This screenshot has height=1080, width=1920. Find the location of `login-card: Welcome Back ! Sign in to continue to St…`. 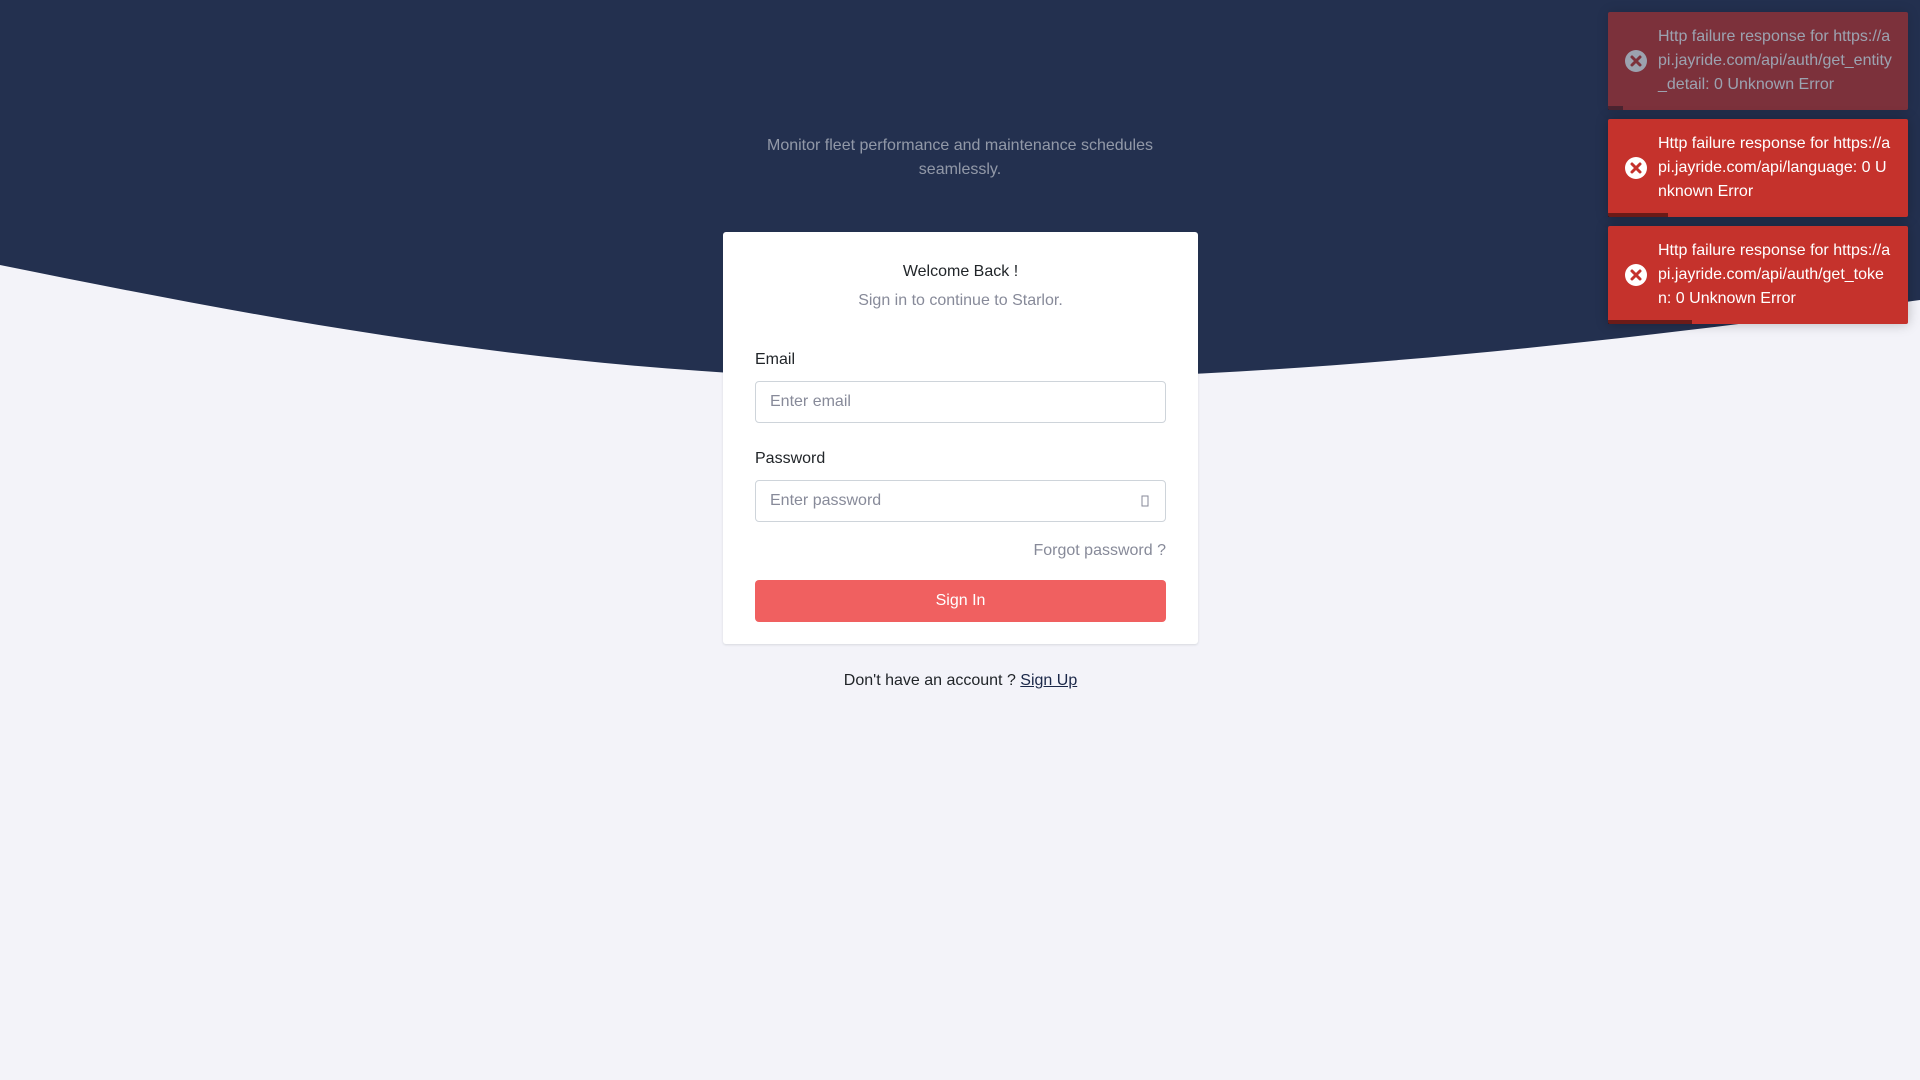

login-card: Welcome Back ! Sign in to continue to St… is located at coordinates (960, 438).